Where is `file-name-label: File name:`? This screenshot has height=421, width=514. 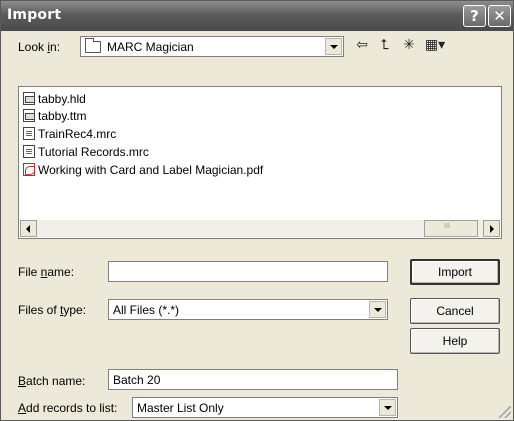 file-name-label: File name: is located at coordinates (46, 272).